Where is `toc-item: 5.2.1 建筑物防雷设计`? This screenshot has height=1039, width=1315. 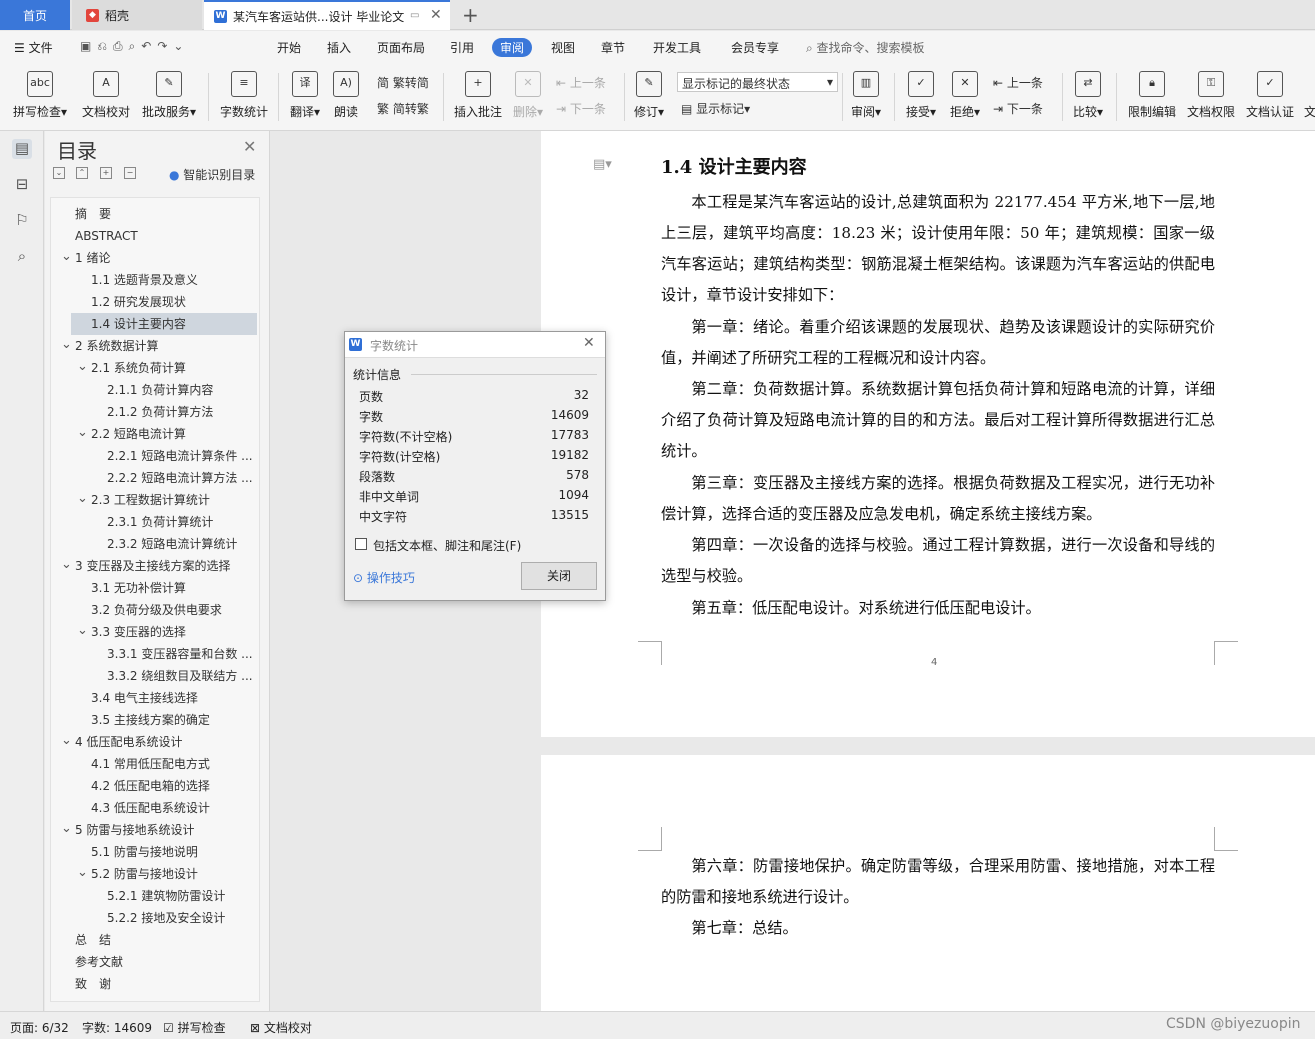
toc-item: 5.2.1 建筑物防雷设计 is located at coordinates (154, 896).